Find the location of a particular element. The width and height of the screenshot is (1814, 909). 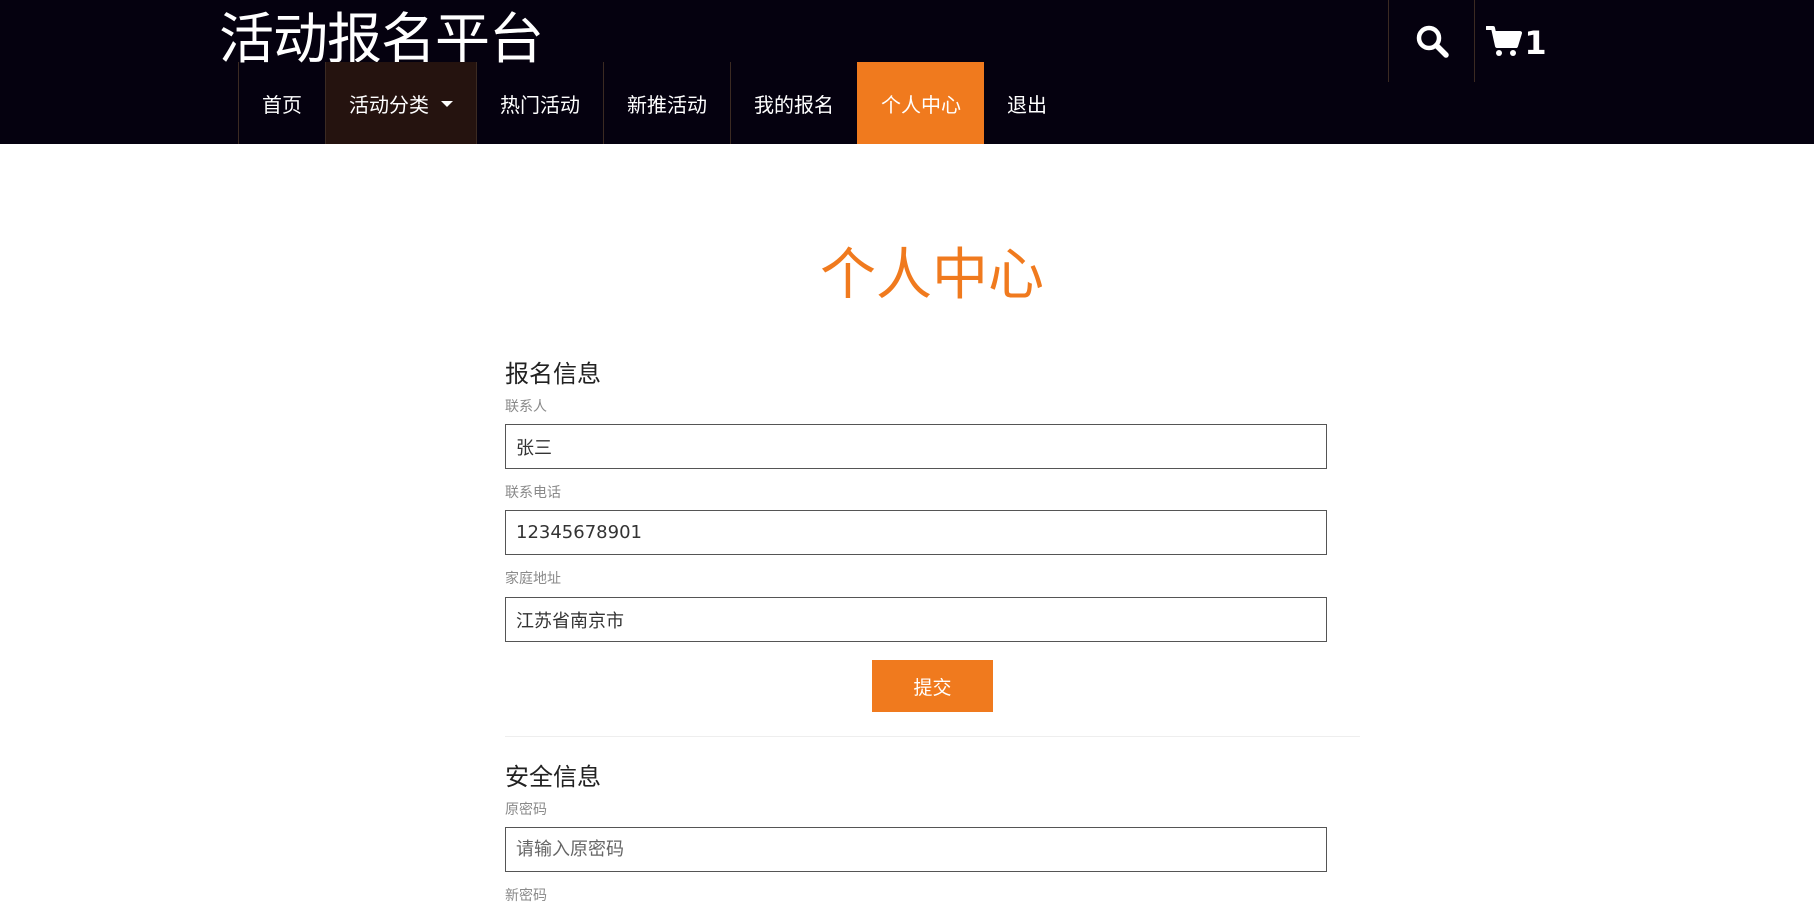

contact-label: 联系人 is located at coordinates (526, 407).